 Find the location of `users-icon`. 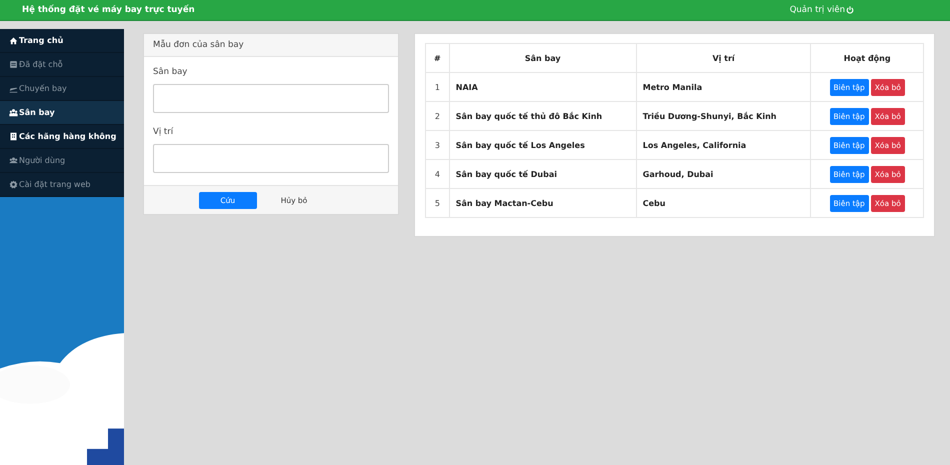

users-icon is located at coordinates (13, 160).